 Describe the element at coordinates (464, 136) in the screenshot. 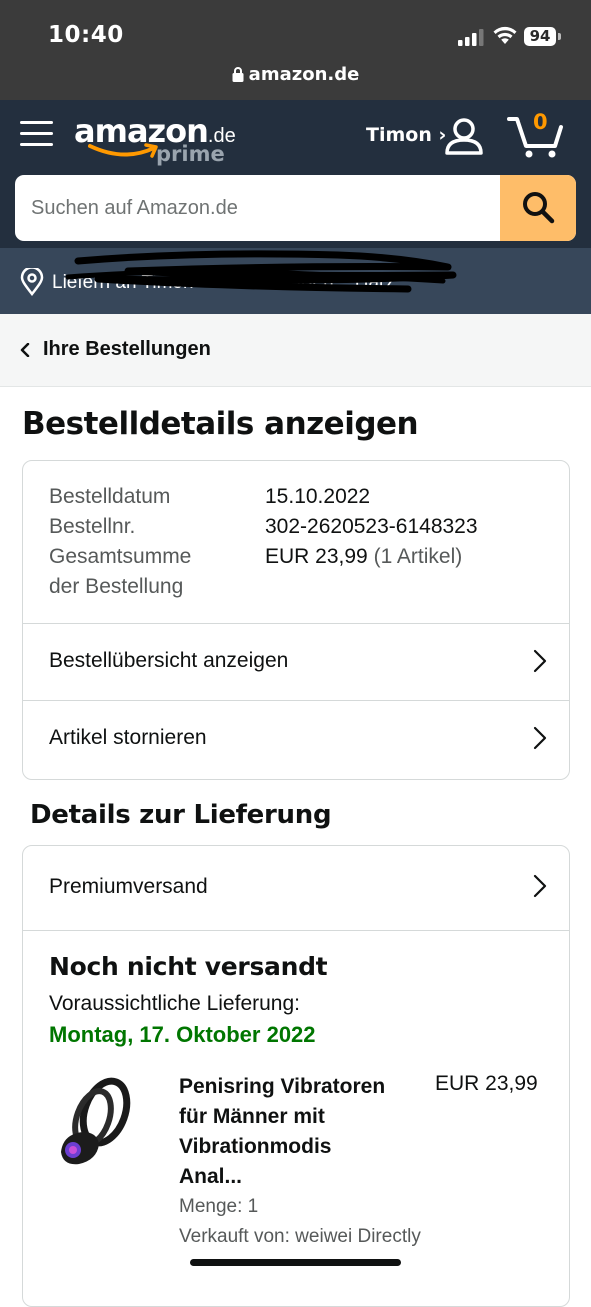

I see `user-icon` at that location.